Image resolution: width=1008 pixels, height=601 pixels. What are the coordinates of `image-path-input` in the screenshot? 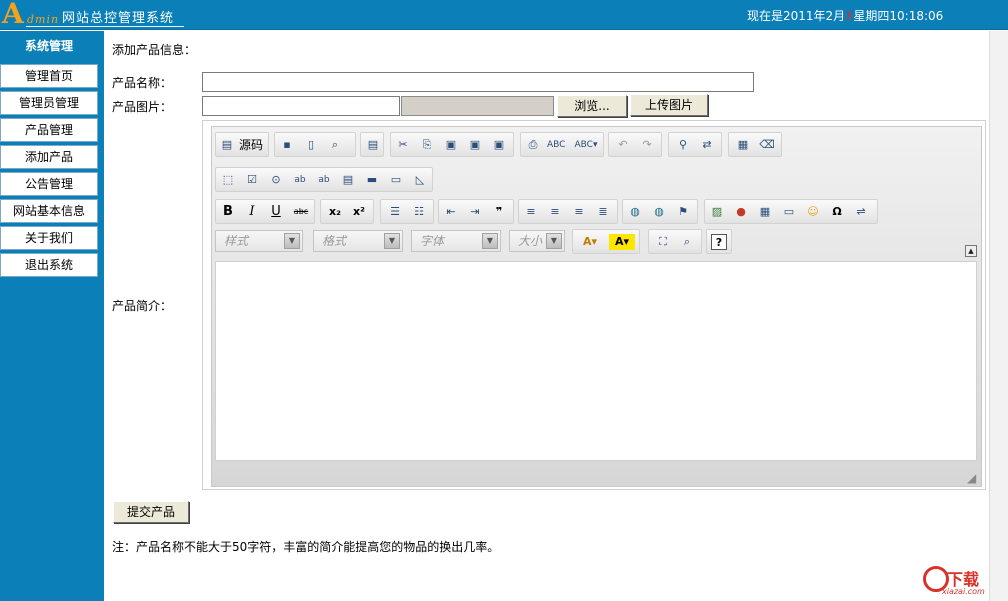 It's located at (301, 106).